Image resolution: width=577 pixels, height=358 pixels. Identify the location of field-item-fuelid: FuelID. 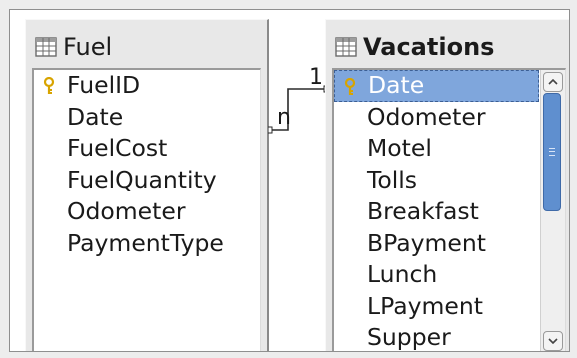
(147, 86).